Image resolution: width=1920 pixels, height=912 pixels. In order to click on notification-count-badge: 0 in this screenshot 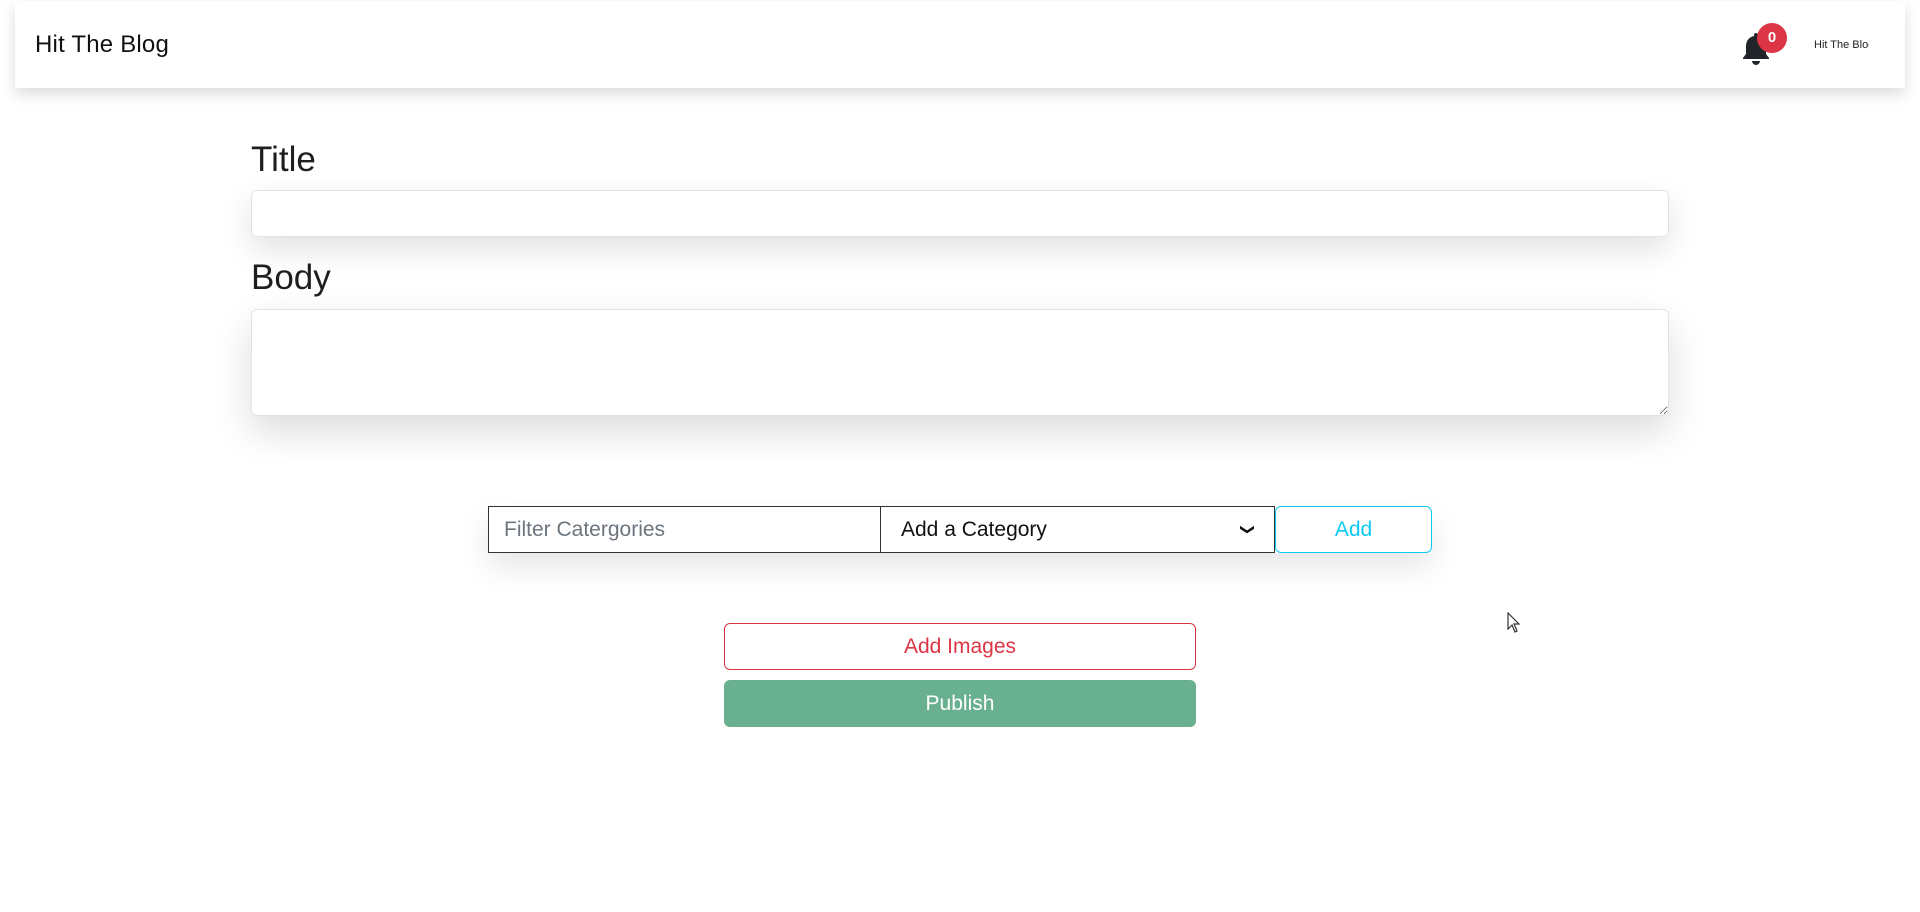, I will do `click(1772, 37)`.